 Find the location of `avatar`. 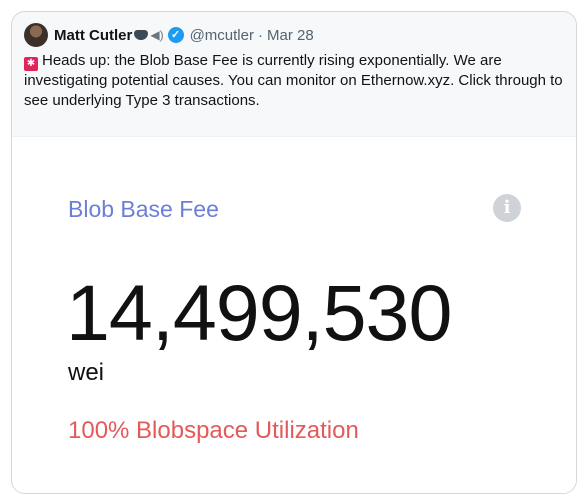

avatar is located at coordinates (36, 35).